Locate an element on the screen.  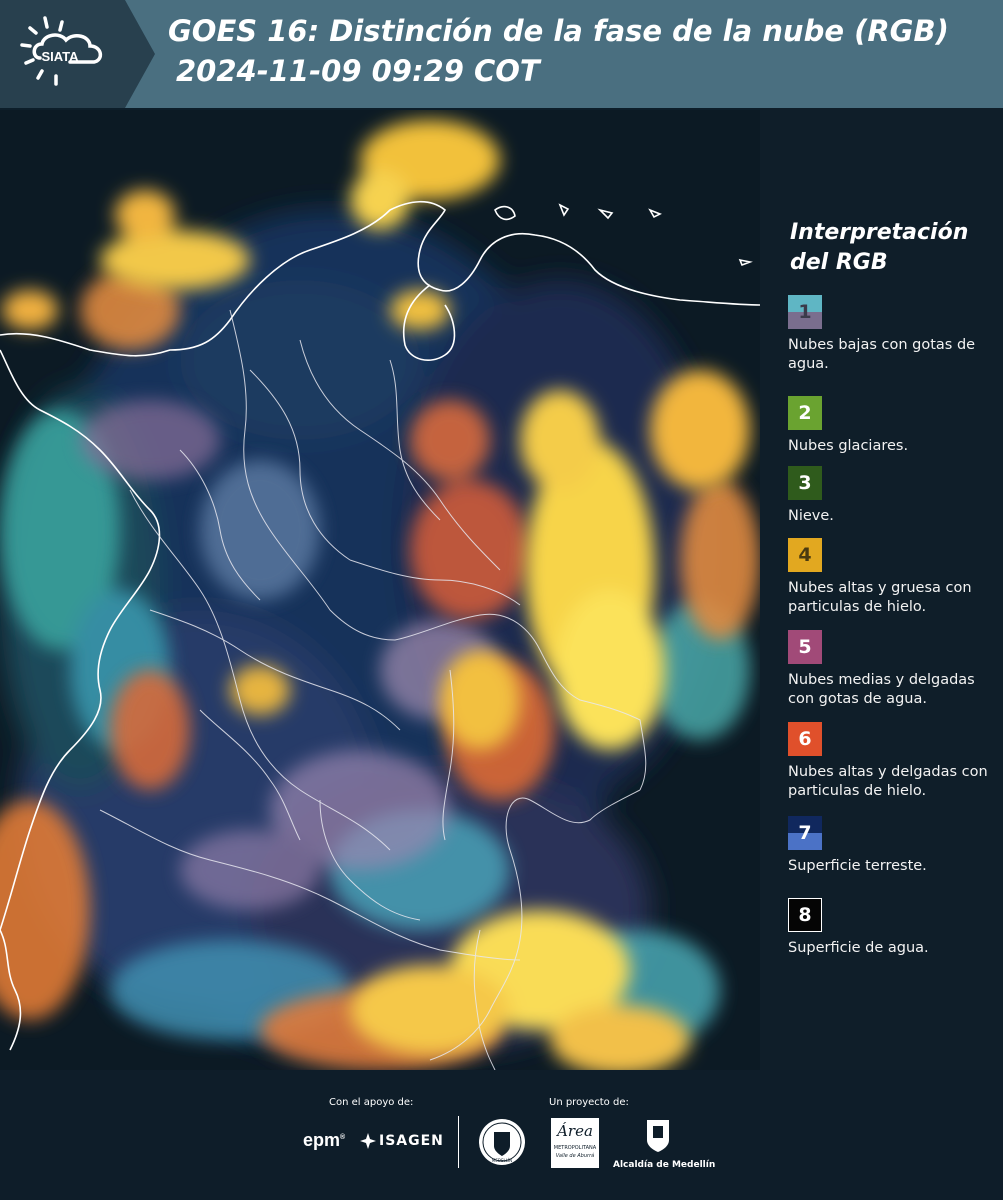
legend-number: 3 is located at coordinates (805, 483).